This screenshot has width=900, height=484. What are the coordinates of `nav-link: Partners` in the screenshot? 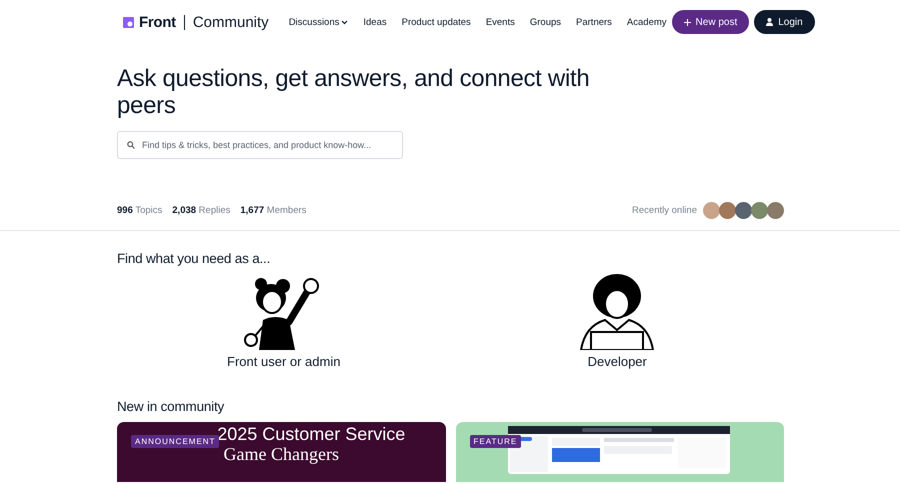 It's located at (594, 22).